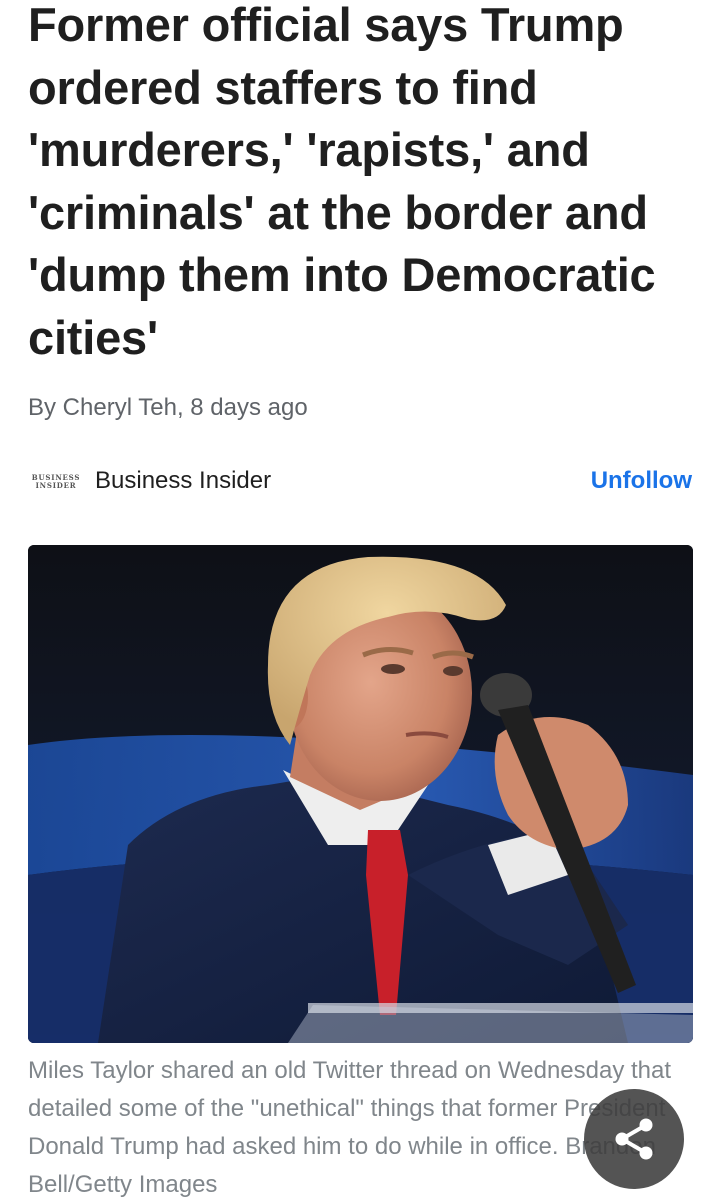 Image resolution: width=720 pixels, height=1204 pixels. I want to click on logo-line-2: INSIDER, so click(56, 485).